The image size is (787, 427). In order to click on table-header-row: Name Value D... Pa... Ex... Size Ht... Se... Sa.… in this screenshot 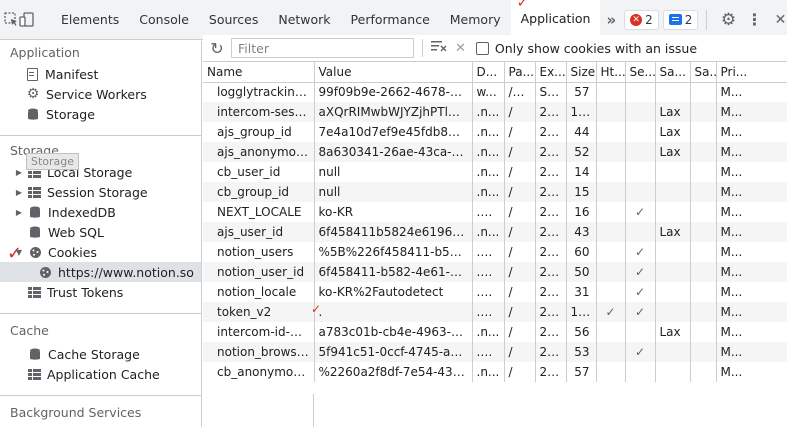, I will do `click(495, 72)`.